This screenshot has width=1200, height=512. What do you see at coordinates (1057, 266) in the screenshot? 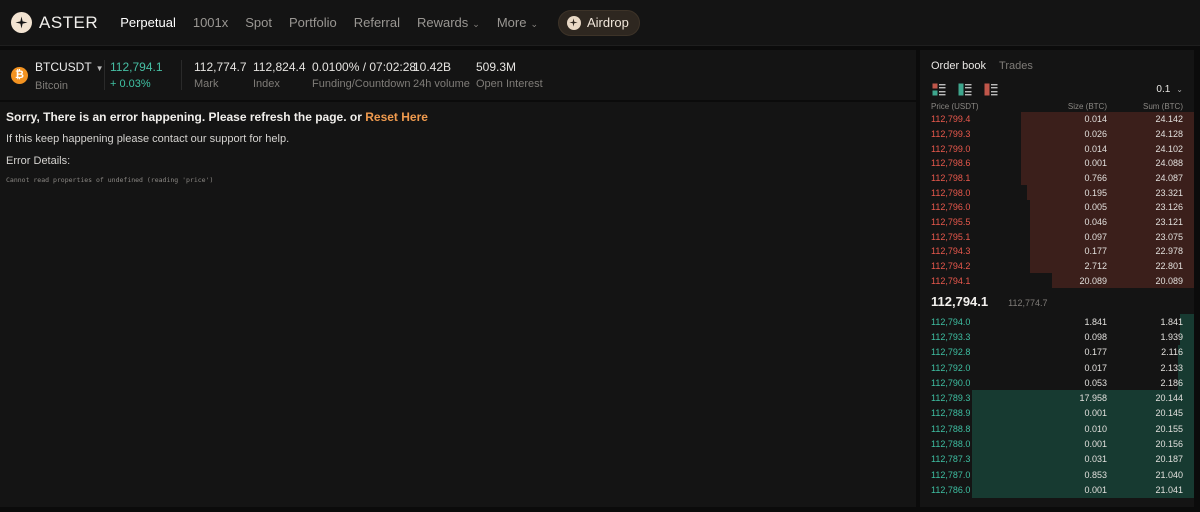
I see `ask-row: 112,794.2 2.712 22.801` at bounding box center [1057, 266].